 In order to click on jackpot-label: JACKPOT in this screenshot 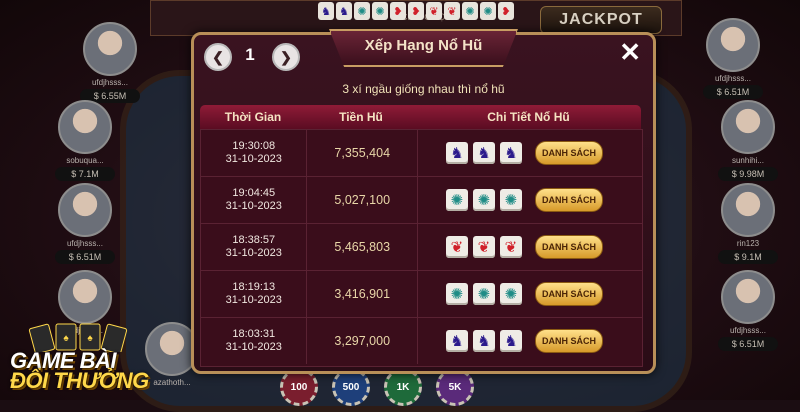, I will do `click(601, 20)`.